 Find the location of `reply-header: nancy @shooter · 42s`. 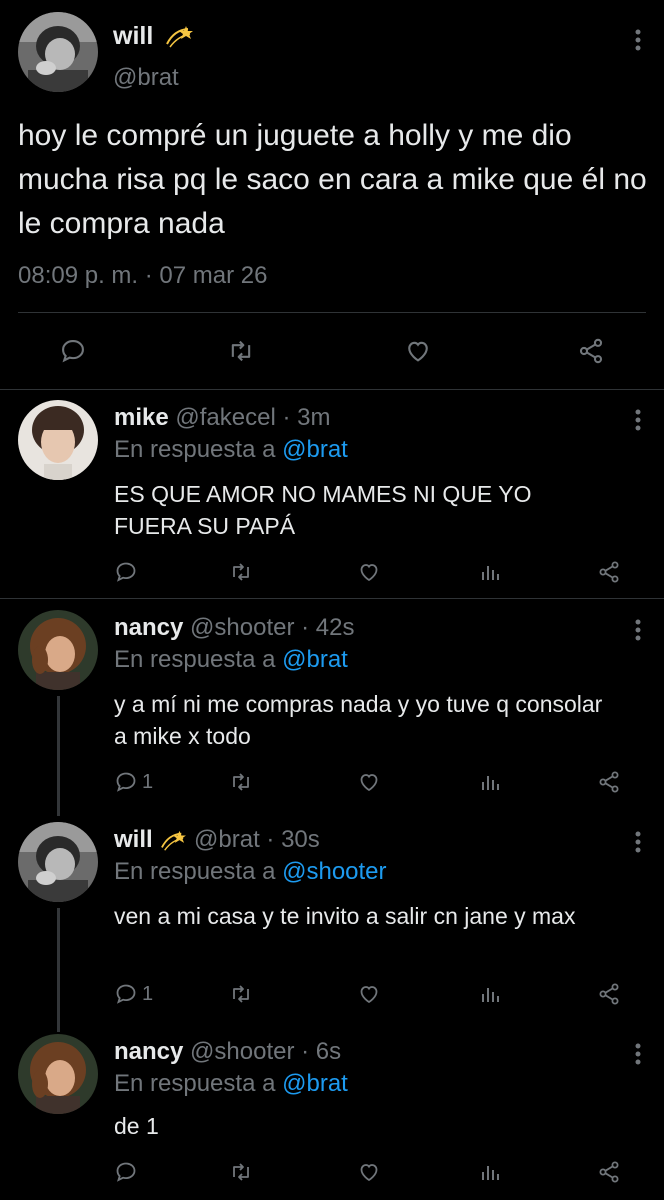

reply-header: nancy @shooter · 42s is located at coordinates (234, 628).